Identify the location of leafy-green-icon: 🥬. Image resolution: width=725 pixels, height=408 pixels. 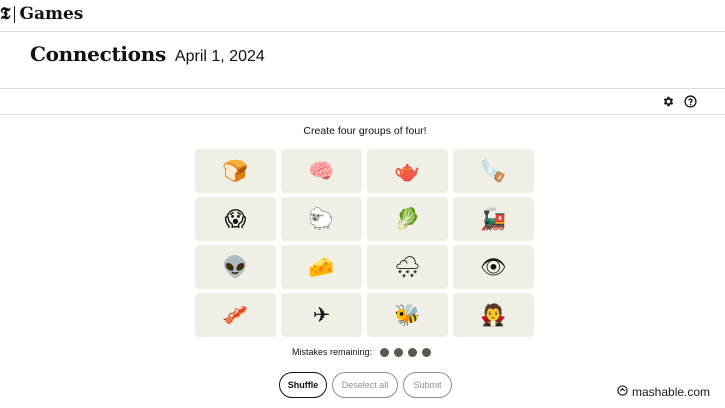
(407, 218).